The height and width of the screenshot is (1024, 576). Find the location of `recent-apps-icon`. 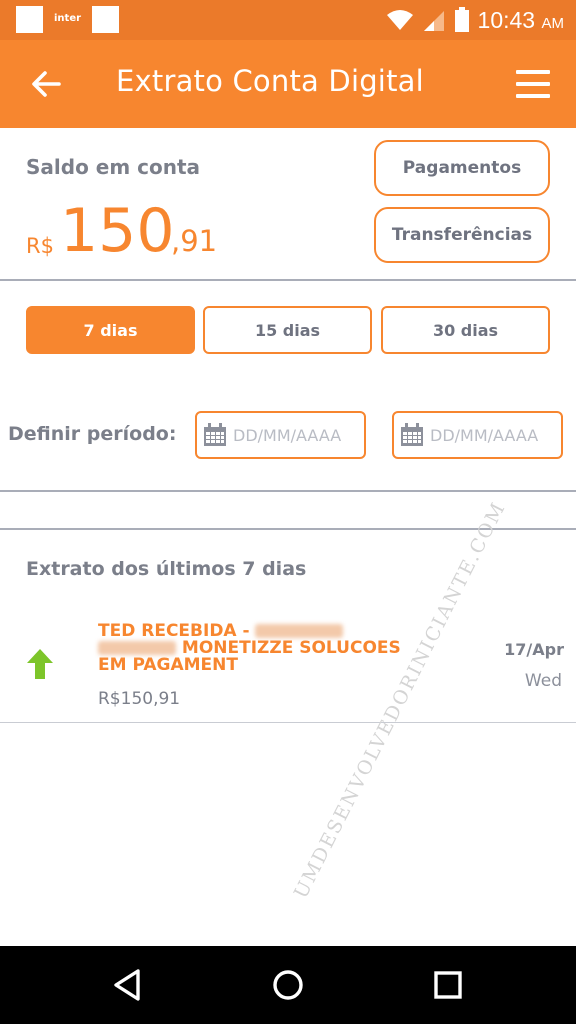

recent-apps-icon is located at coordinates (448, 985).